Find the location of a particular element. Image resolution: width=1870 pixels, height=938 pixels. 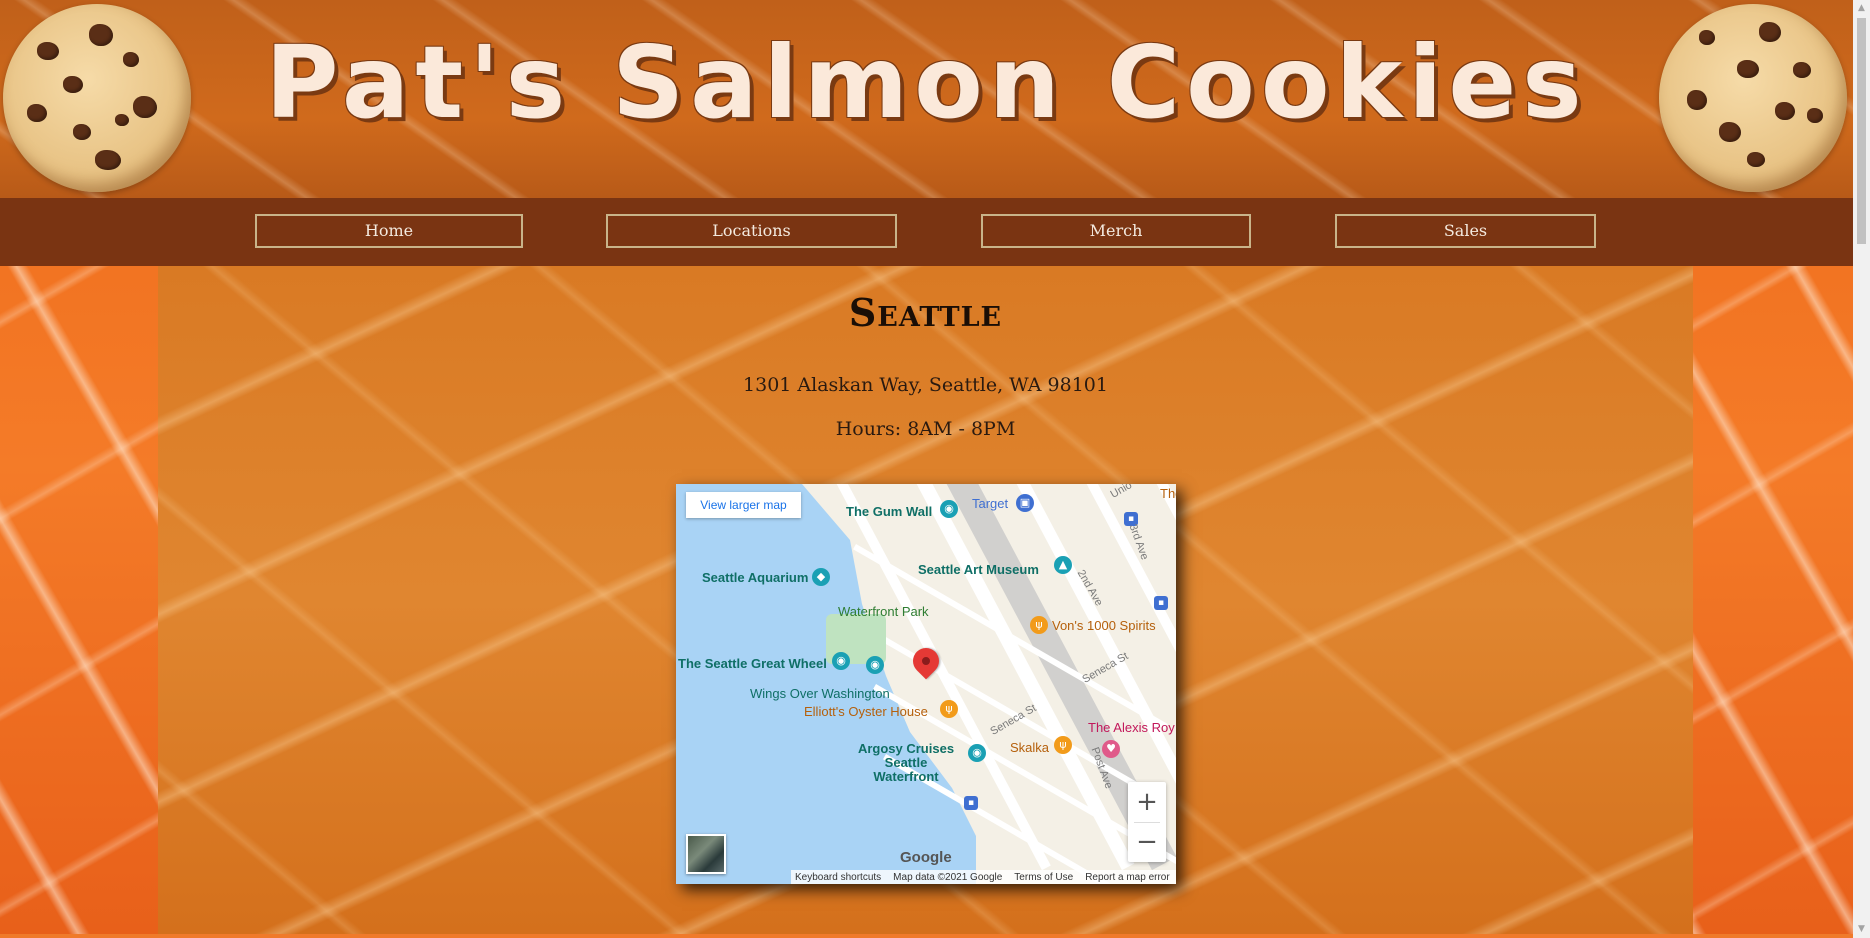

map-label: The Gum Wall is located at coordinates (889, 511).